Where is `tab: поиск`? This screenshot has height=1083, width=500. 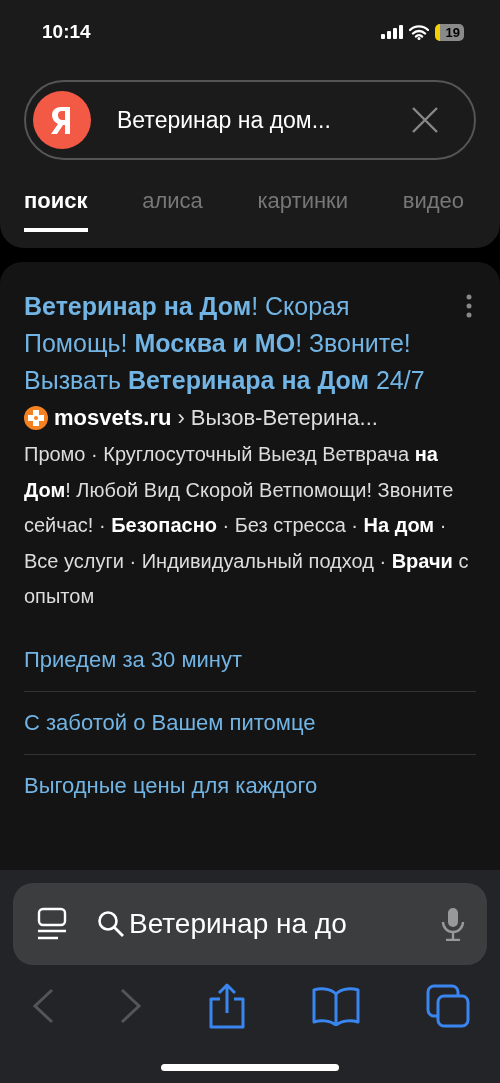
tab: поиск is located at coordinates (56, 210).